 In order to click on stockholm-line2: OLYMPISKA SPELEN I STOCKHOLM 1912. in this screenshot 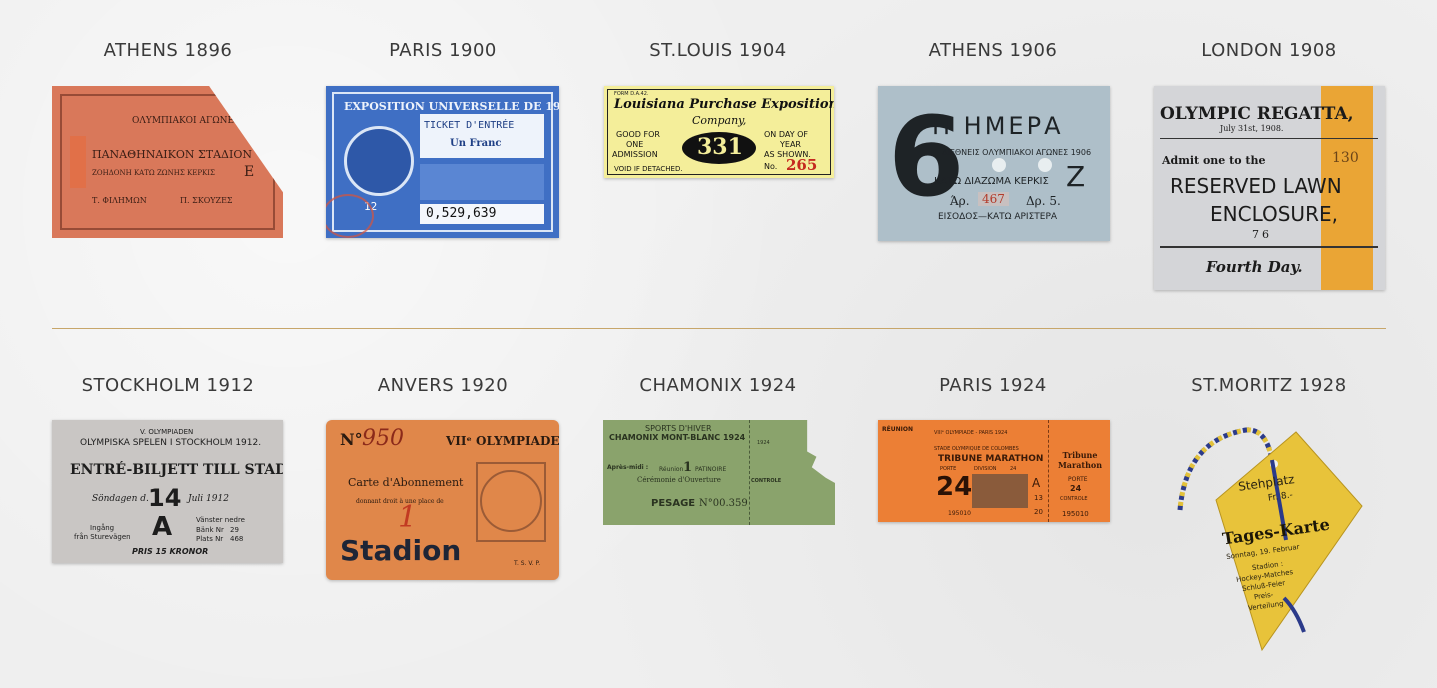, I will do `click(171, 443)`.